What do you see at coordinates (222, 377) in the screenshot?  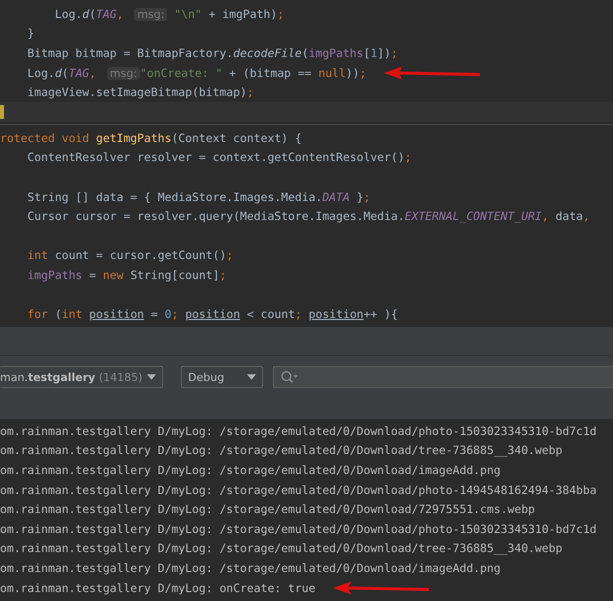 I see `log-level-dropdown: Debug` at bounding box center [222, 377].